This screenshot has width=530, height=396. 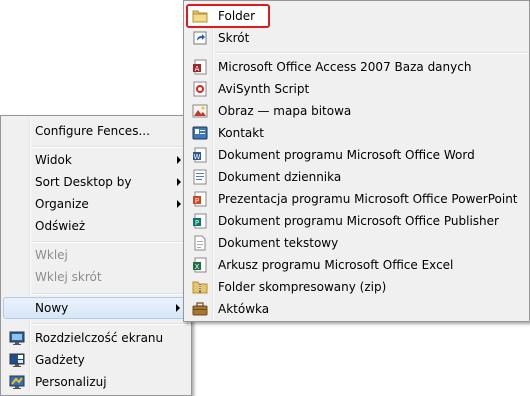 I want to click on svg-text: X, so click(x=197, y=267).